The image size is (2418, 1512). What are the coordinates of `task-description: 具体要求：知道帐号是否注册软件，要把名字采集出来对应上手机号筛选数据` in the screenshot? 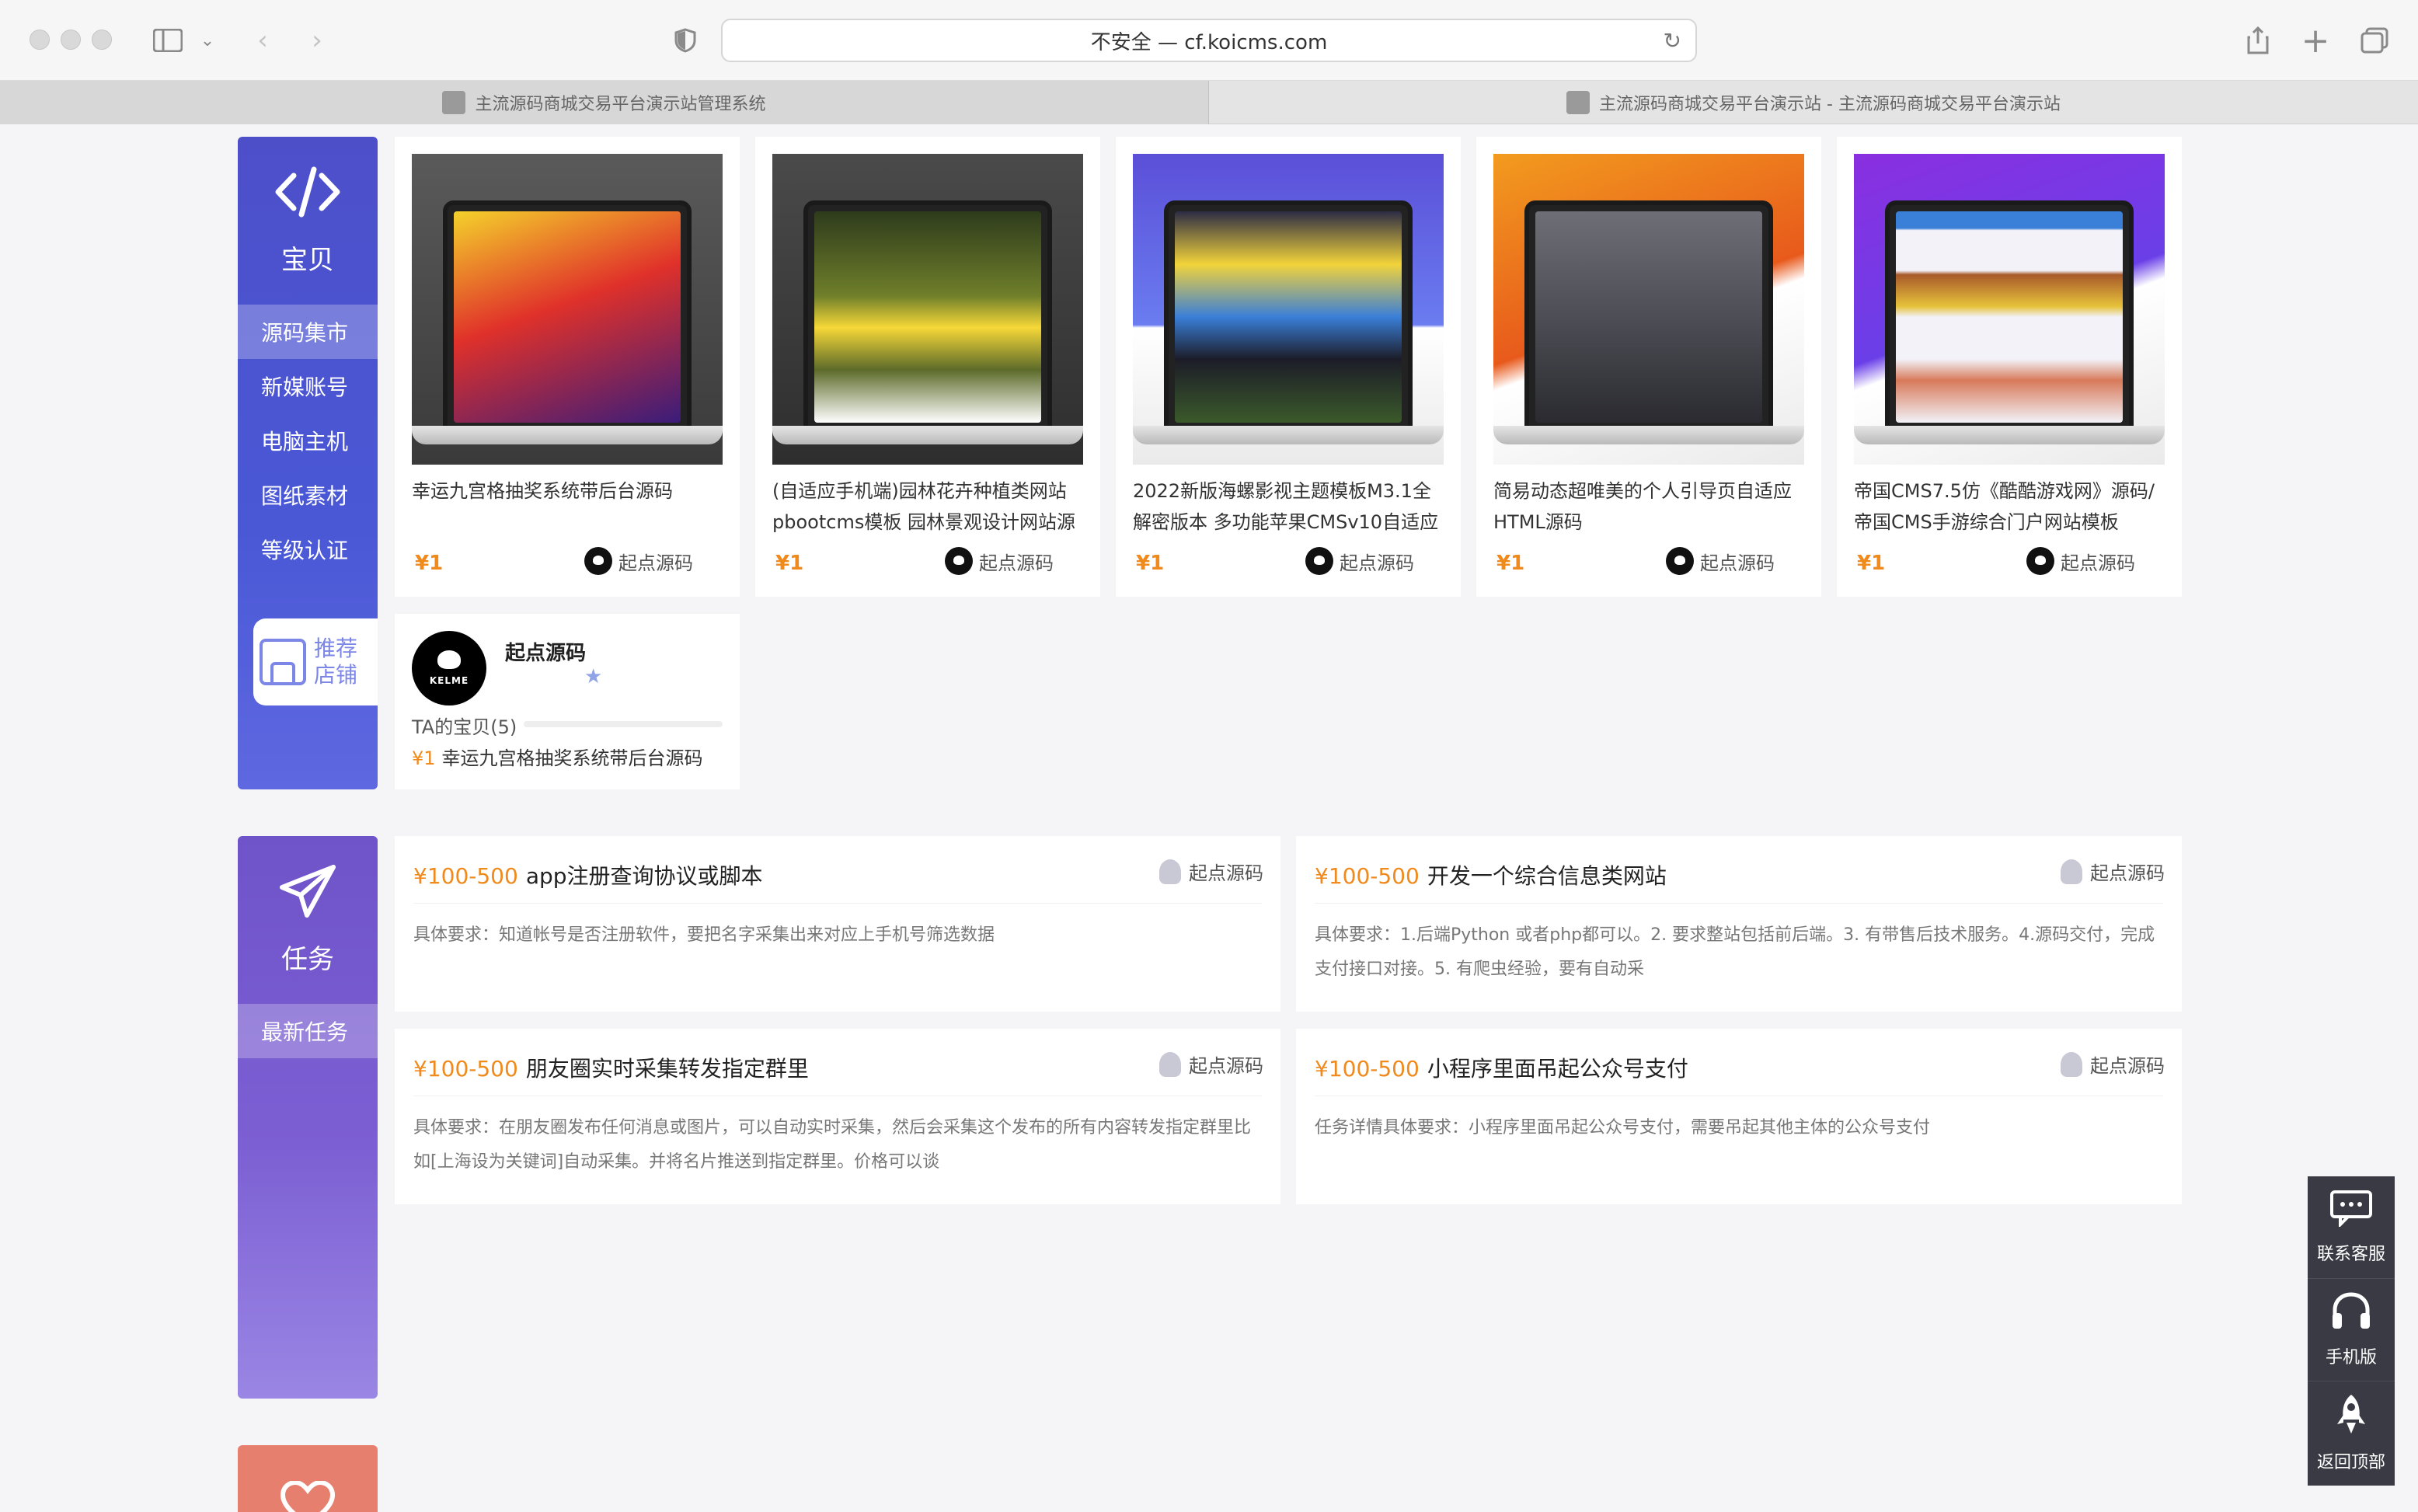 It's located at (704, 935).